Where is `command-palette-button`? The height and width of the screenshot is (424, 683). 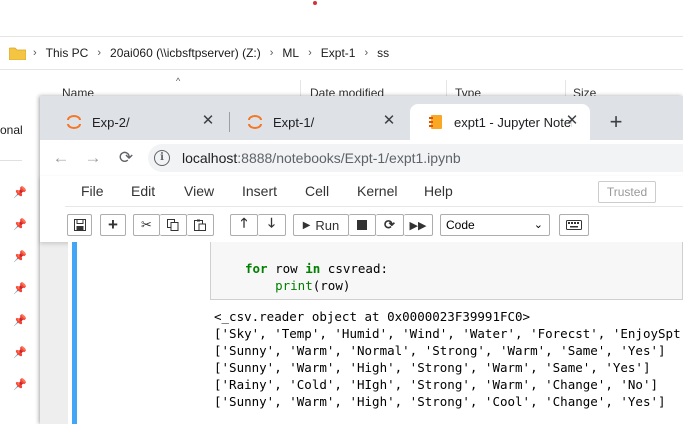 command-palette-button is located at coordinates (574, 225).